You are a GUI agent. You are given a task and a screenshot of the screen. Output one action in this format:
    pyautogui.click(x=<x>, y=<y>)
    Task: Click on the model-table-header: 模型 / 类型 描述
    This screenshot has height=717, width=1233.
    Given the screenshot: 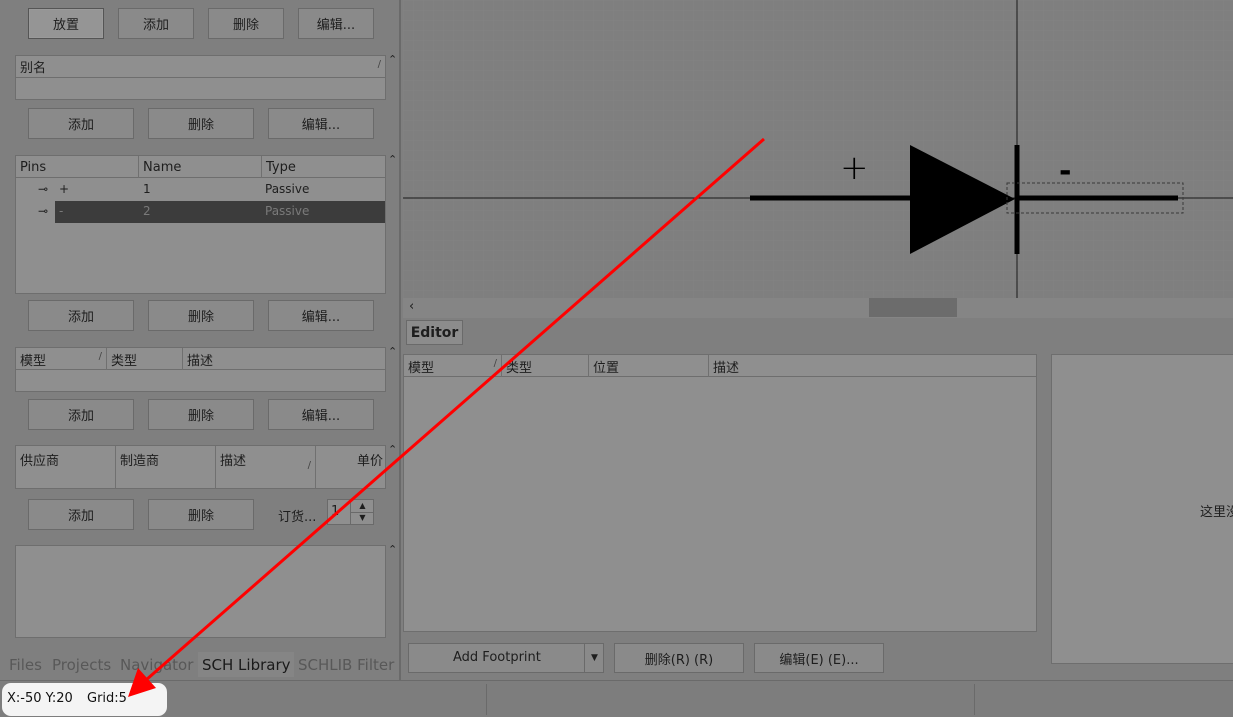 What is the action you would take?
    pyautogui.click(x=200, y=359)
    